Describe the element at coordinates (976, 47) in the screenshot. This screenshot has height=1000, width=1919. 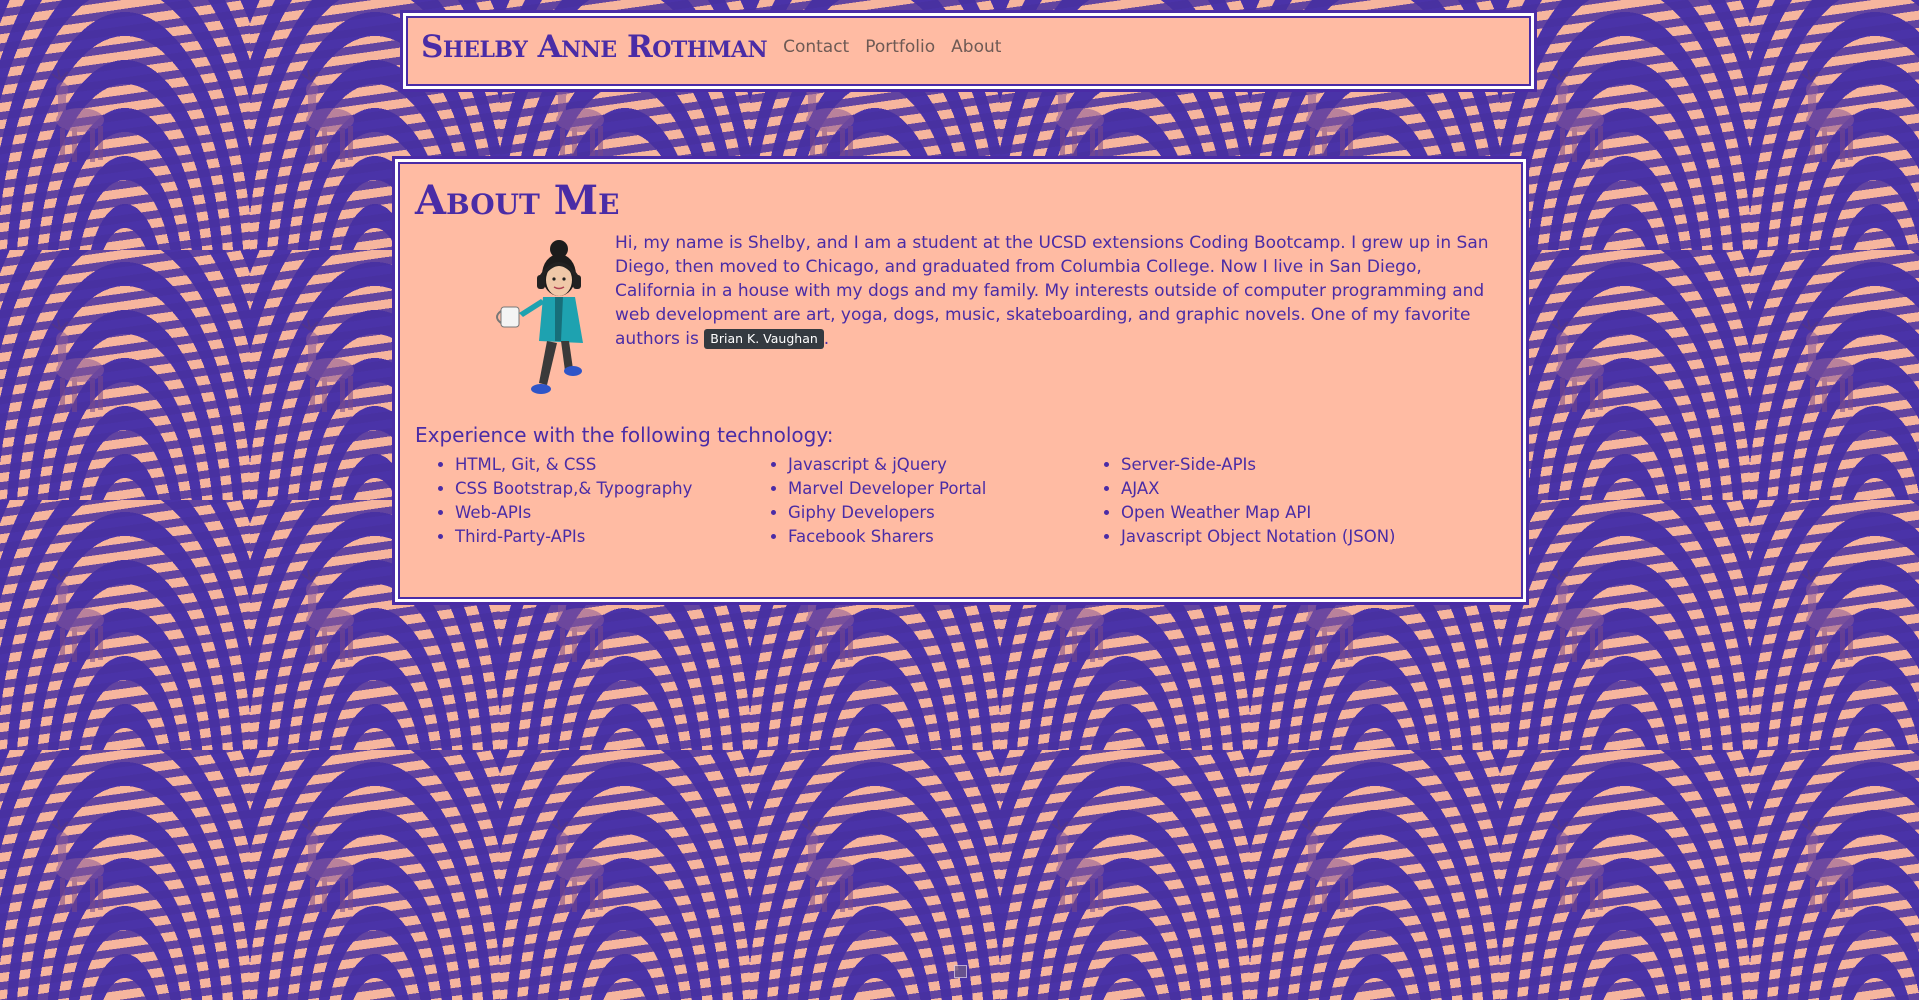
I see `nav-link-about: About` at that location.